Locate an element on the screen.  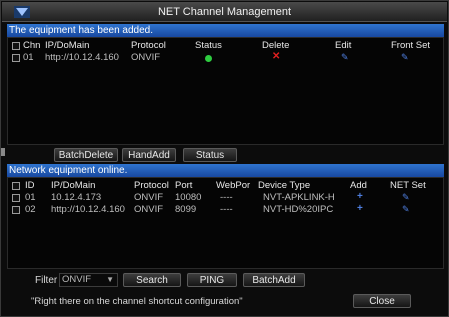
col-device-type: Device Type is located at coordinates (284, 185).